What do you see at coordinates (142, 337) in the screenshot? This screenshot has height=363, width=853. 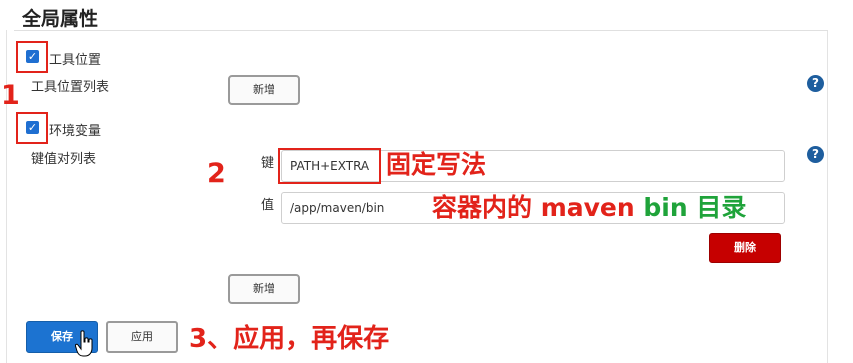 I see `apply-button: 应用` at bounding box center [142, 337].